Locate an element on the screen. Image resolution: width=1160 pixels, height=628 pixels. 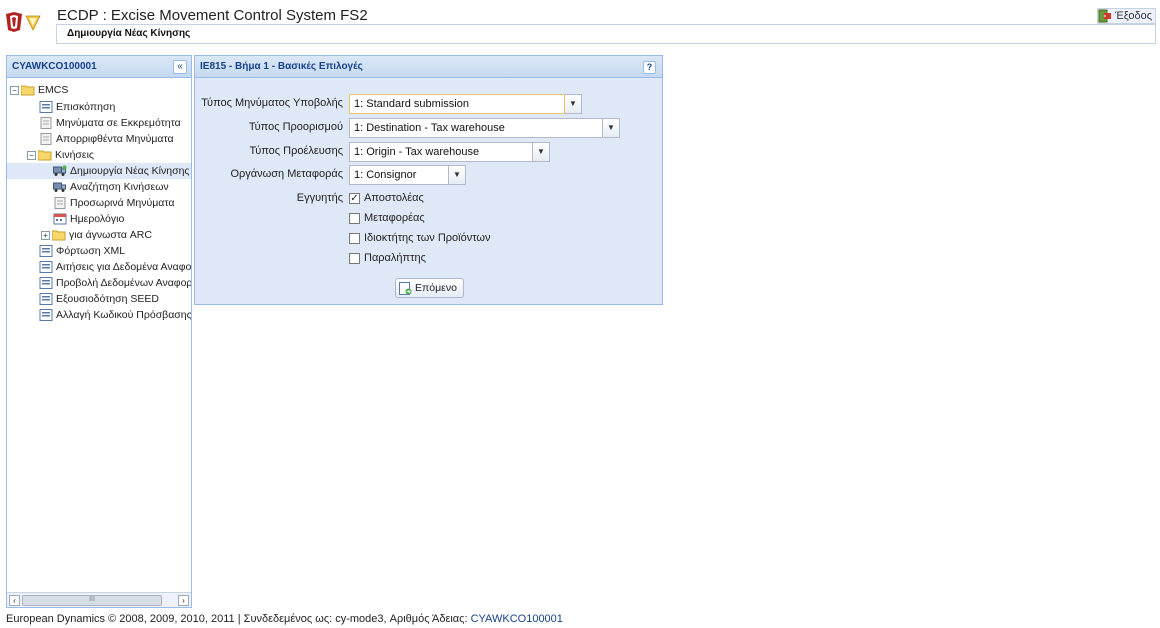
tree-node-label: Δημιουργία Νέας Κίνησης is located at coordinates (130, 171).